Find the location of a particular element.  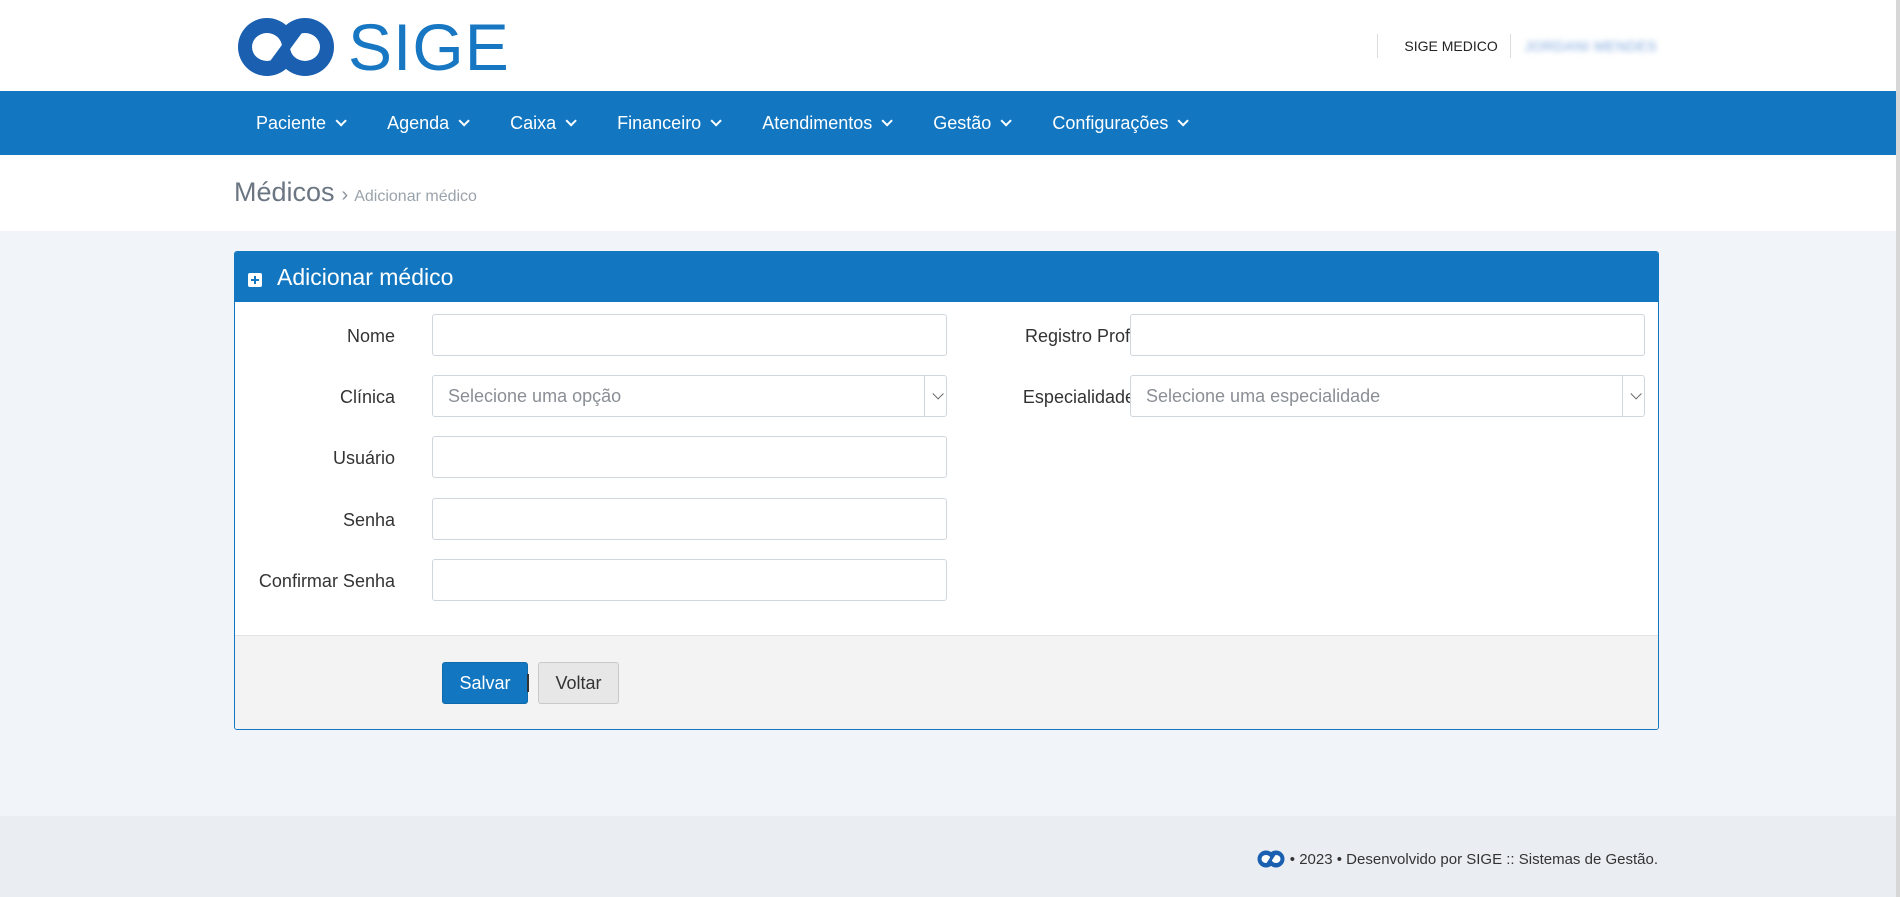

especialidade-label: Especialidade is located at coordinates (1078, 397).